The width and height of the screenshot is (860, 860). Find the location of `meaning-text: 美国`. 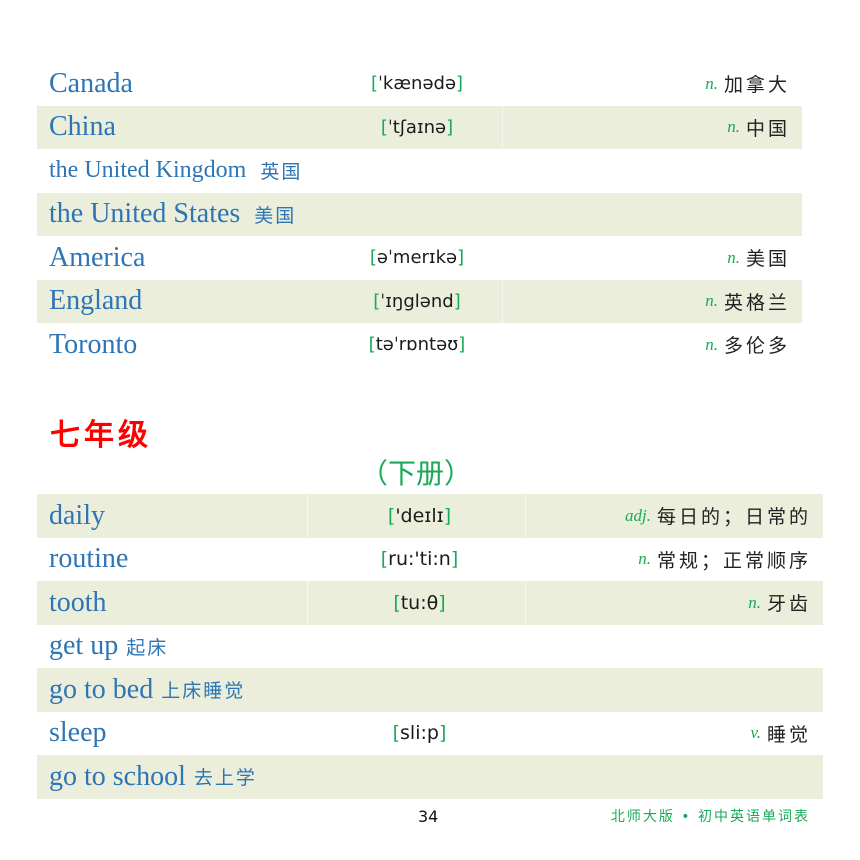

meaning-text: 美国 is located at coordinates (767, 259).